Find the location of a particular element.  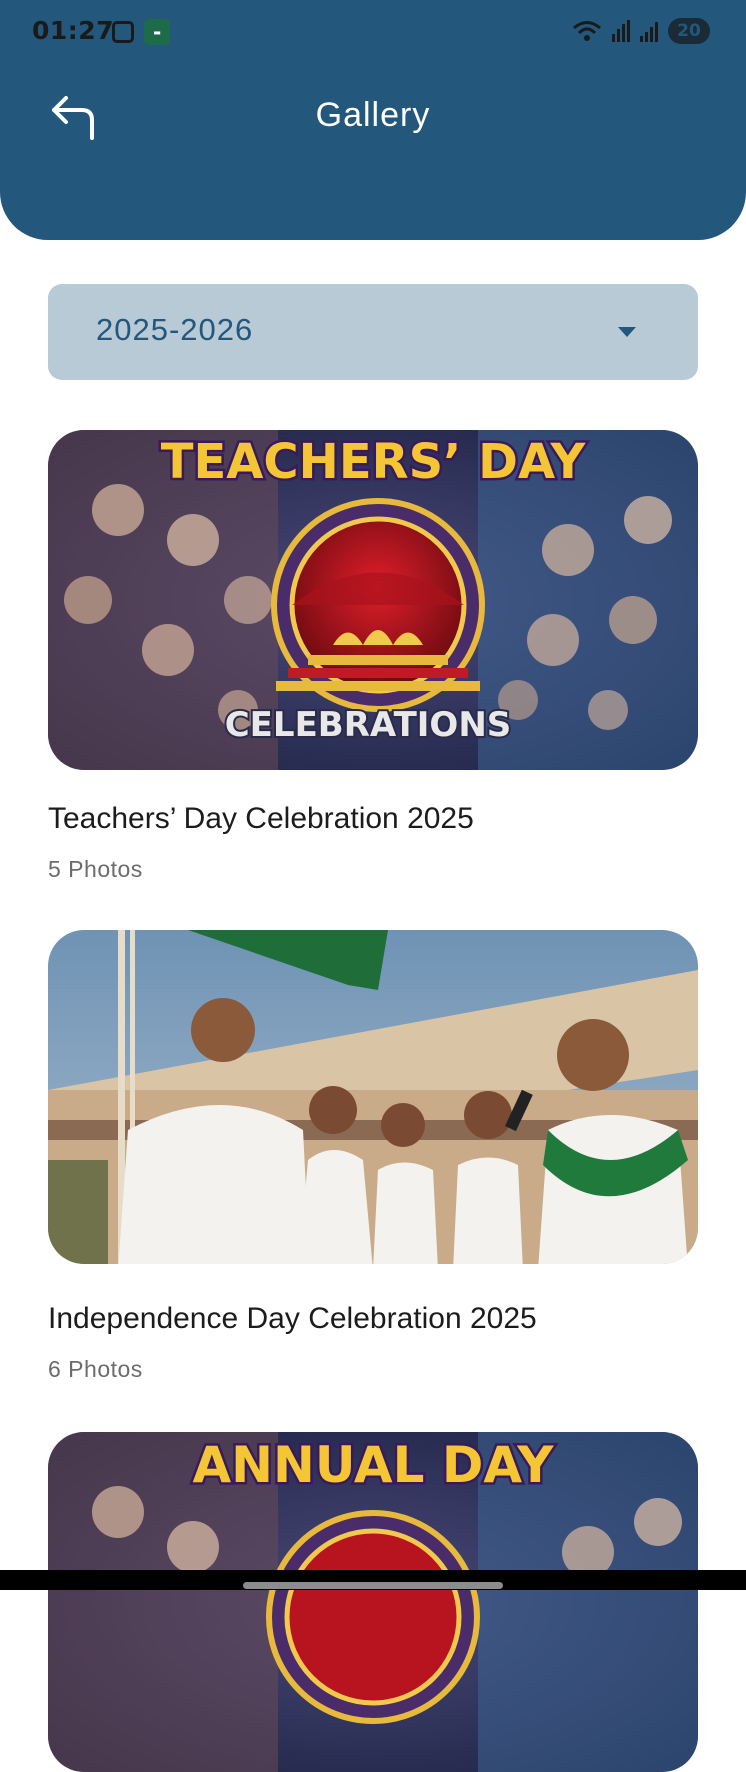

battery-icon: 20 is located at coordinates (689, 31).